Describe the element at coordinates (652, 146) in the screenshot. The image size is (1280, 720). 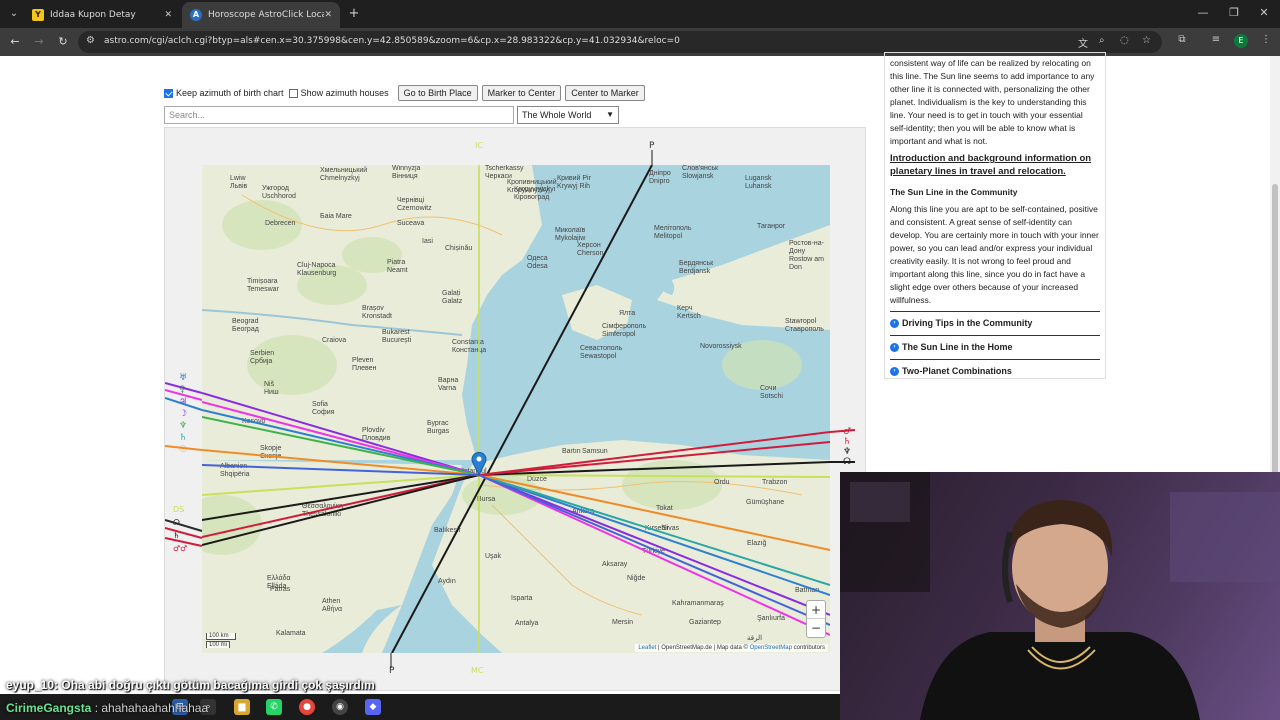
I see `p-label-top: P` at that location.